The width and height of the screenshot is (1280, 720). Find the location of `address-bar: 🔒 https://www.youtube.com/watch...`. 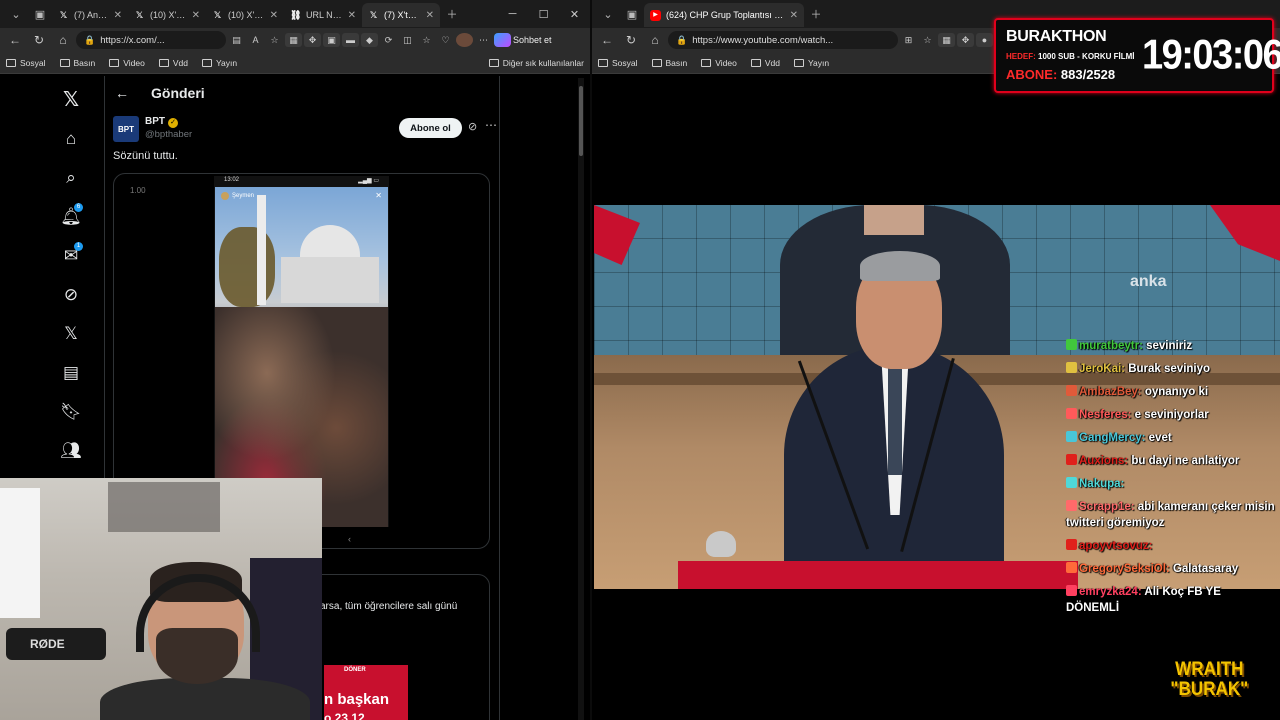

address-bar: 🔒 https://www.youtube.com/watch... is located at coordinates (783, 40).